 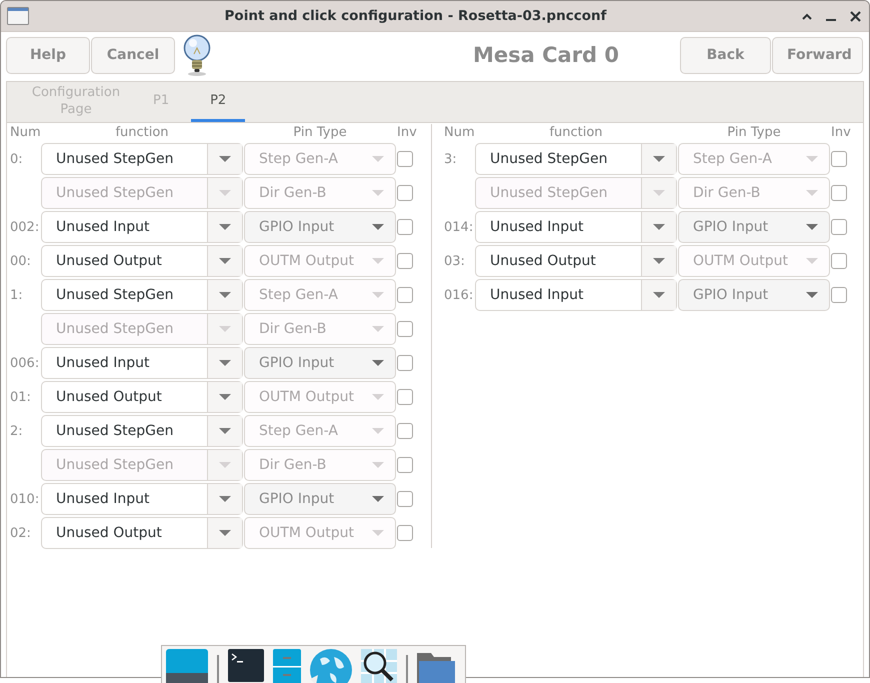 I want to click on toolbar-button: Forward, so click(x=817, y=55).